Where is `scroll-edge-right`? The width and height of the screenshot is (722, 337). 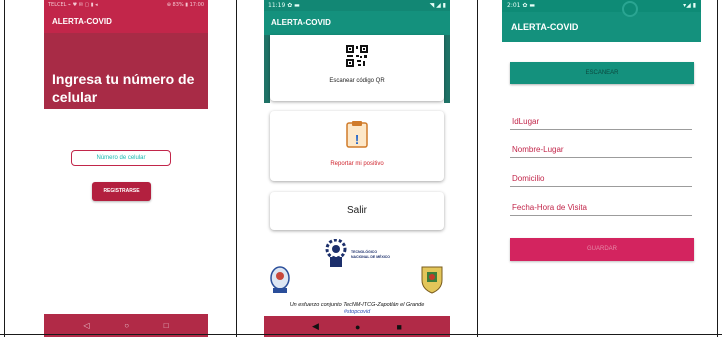
scroll-edge-right is located at coordinates (447, 69).